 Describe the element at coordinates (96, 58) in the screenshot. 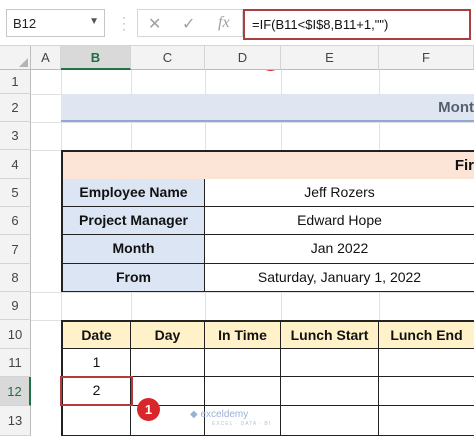

I see `column-header-b: B` at that location.